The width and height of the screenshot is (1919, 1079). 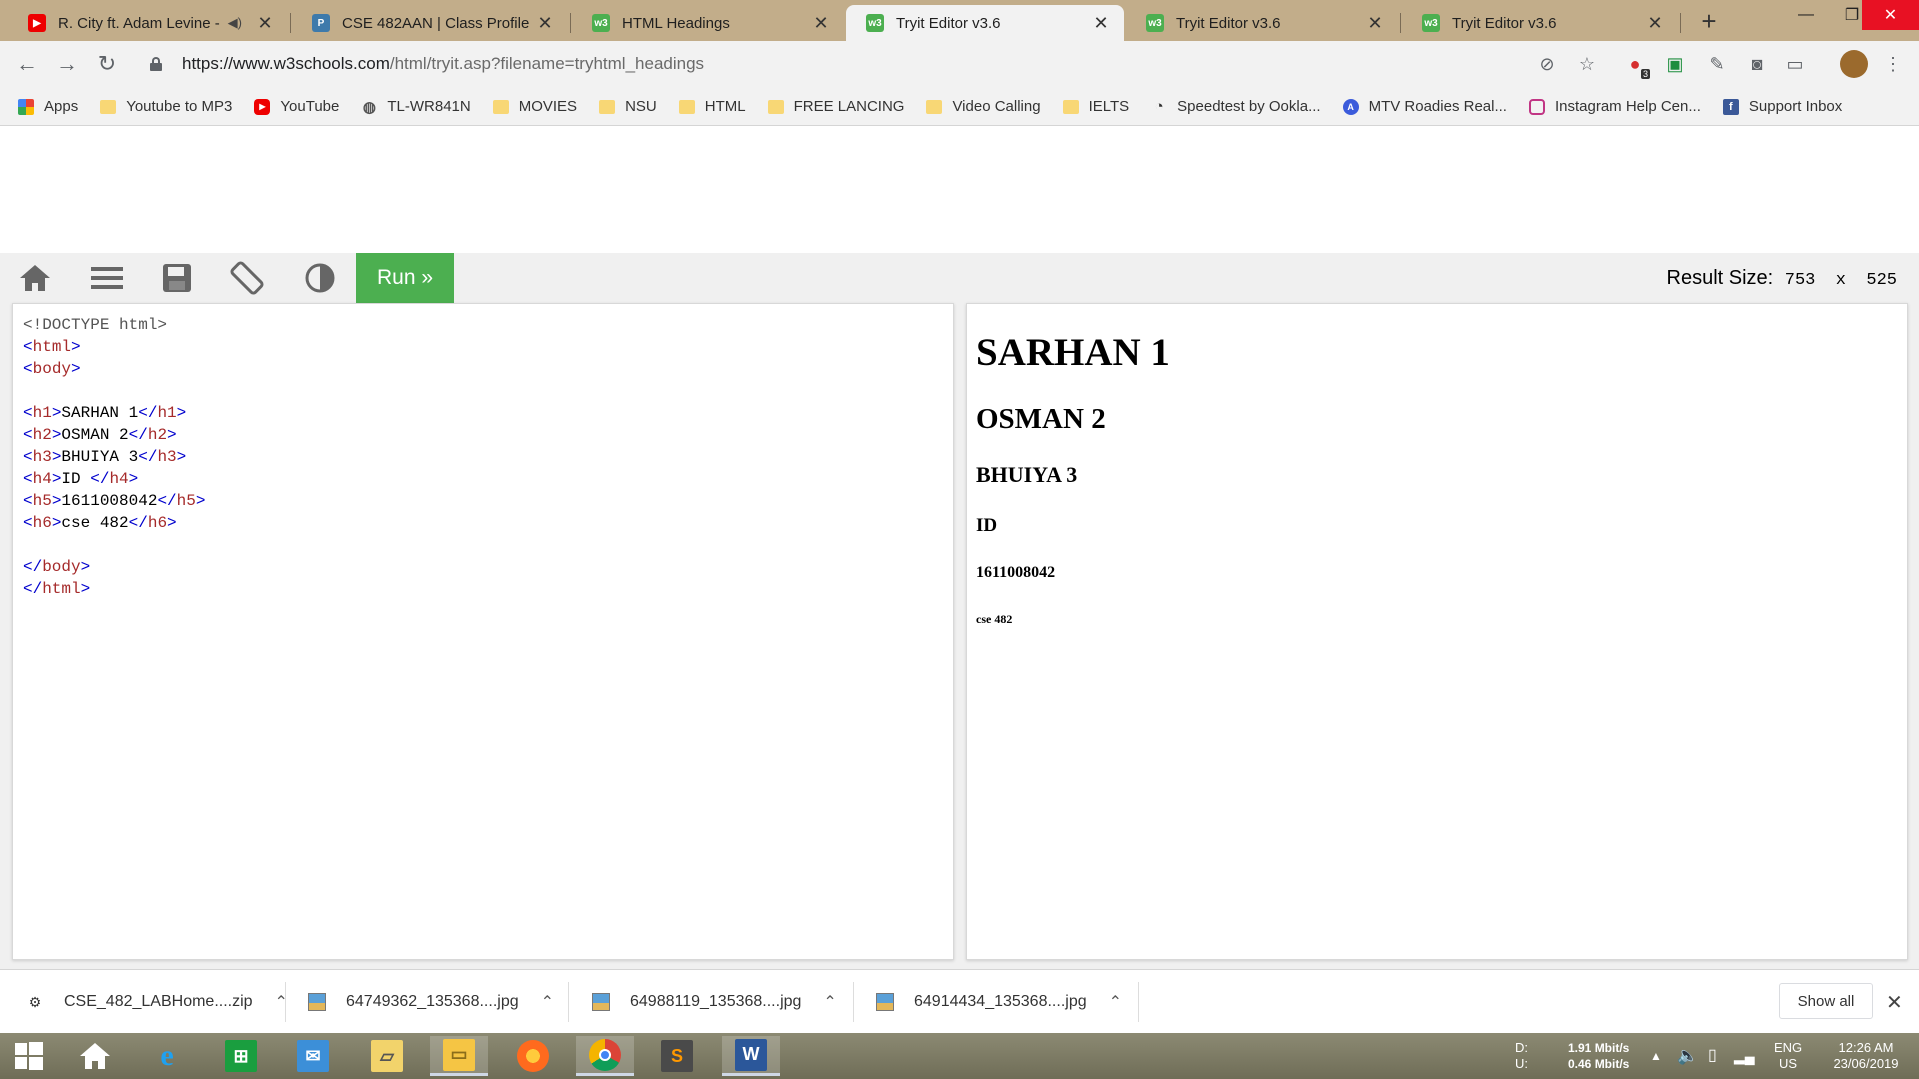 What do you see at coordinates (628, 106) in the screenshot?
I see `bookmark-nsu: NSU` at bounding box center [628, 106].